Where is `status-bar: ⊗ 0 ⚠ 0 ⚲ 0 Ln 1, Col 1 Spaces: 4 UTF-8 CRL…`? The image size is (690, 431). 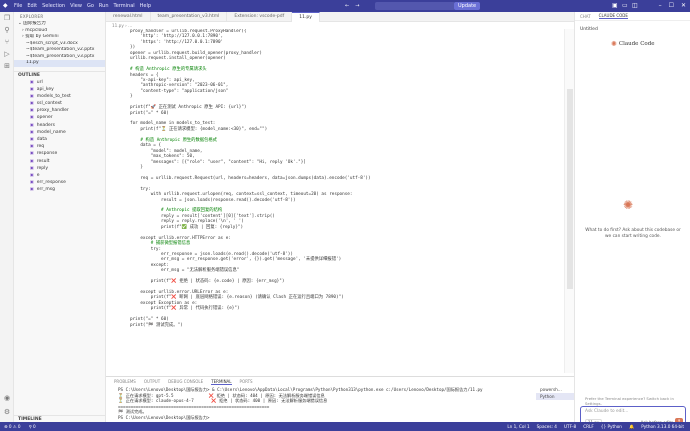 status-bar: ⊗ 0 ⚠ 0 ⚲ 0 Ln 1, Col 1 Spaces: 4 UTF-8 CRL… is located at coordinates (345, 426).